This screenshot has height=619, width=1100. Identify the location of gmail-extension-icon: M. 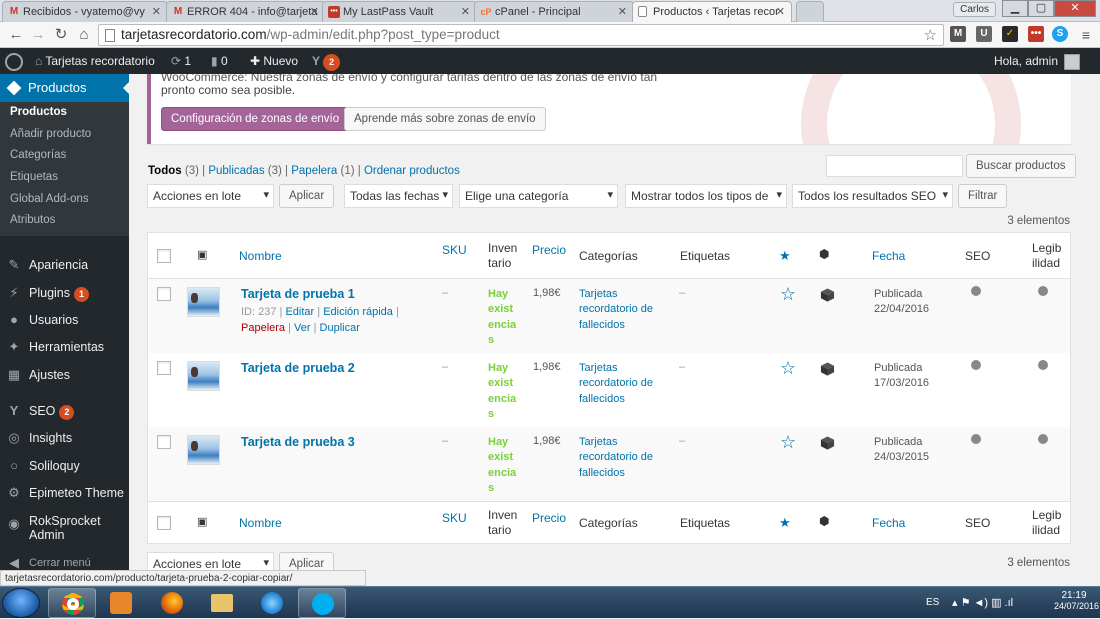
(958, 34).